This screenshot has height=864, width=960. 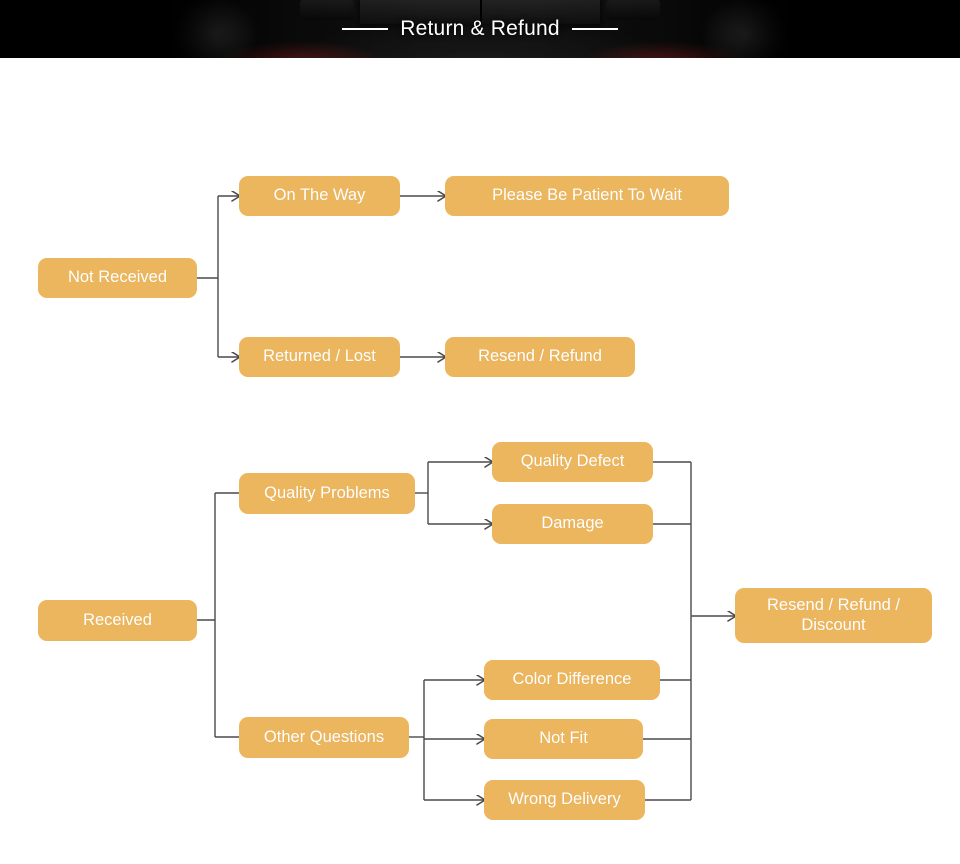 What do you see at coordinates (833, 615) in the screenshot?
I see `node-resend-refund-discount: Resend / Refund / Discount` at bounding box center [833, 615].